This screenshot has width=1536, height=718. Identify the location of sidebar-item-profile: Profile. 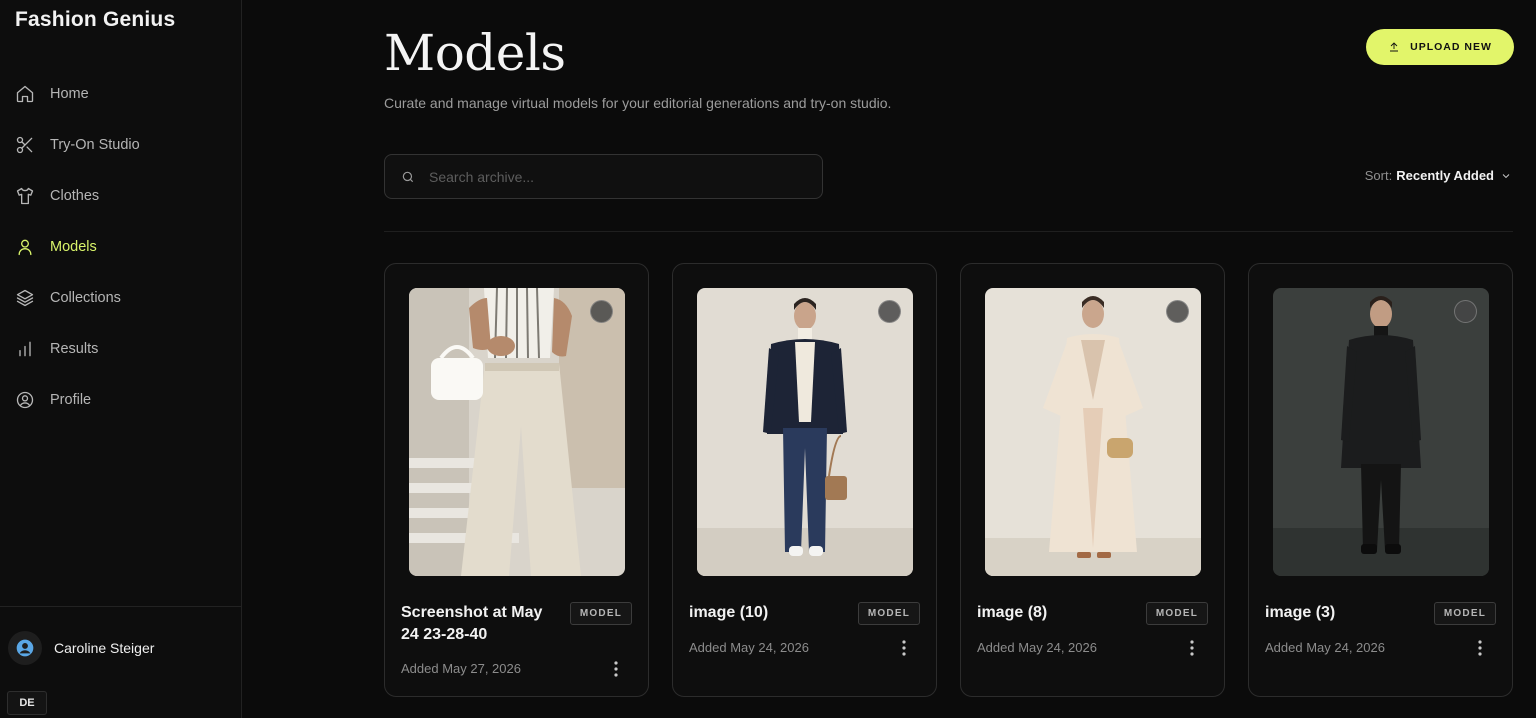
(120, 399).